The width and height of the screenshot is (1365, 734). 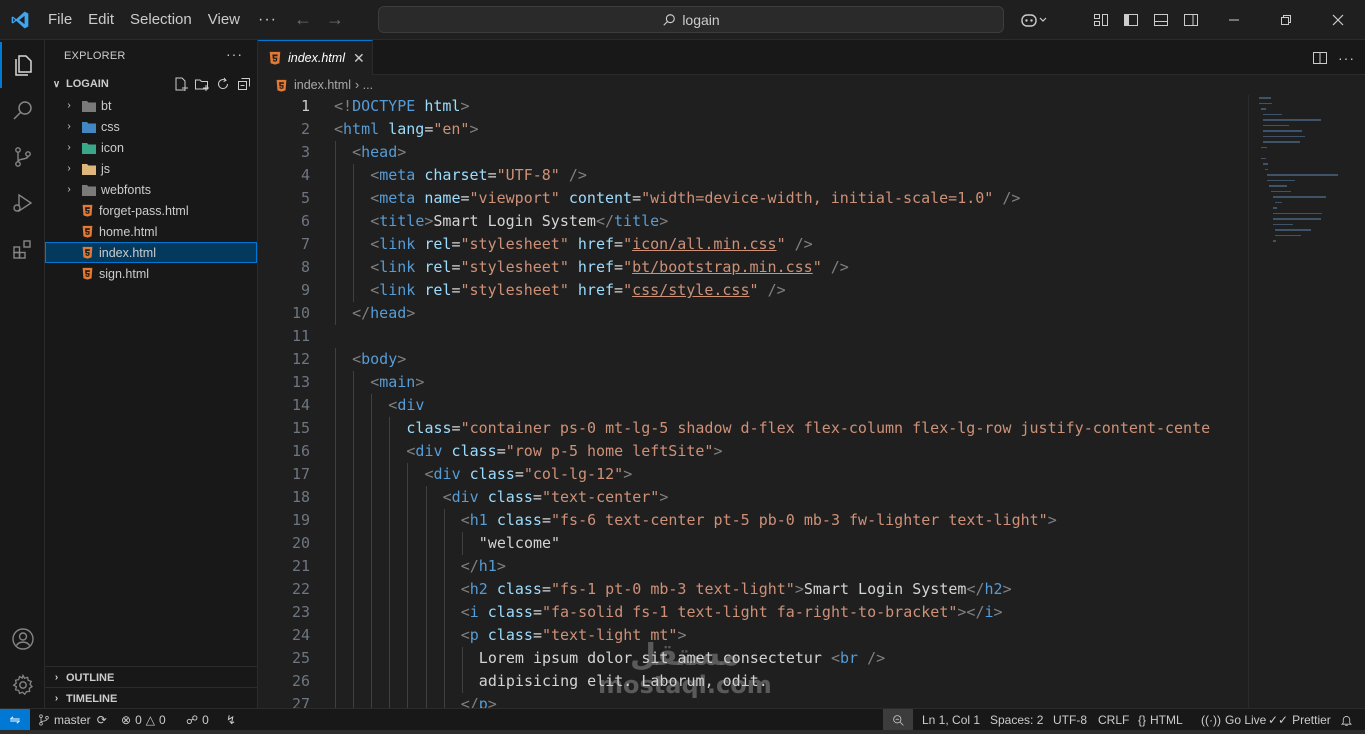 What do you see at coordinates (151, 252) in the screenshot?
I see `file-item: index.html` at bounding box center [151, 252].